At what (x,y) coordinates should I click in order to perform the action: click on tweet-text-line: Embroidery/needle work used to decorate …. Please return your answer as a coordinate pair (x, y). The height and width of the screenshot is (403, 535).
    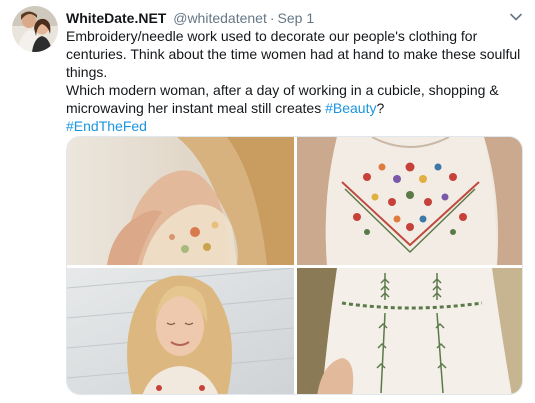
    Looking at the image, I should click on (272, 36).